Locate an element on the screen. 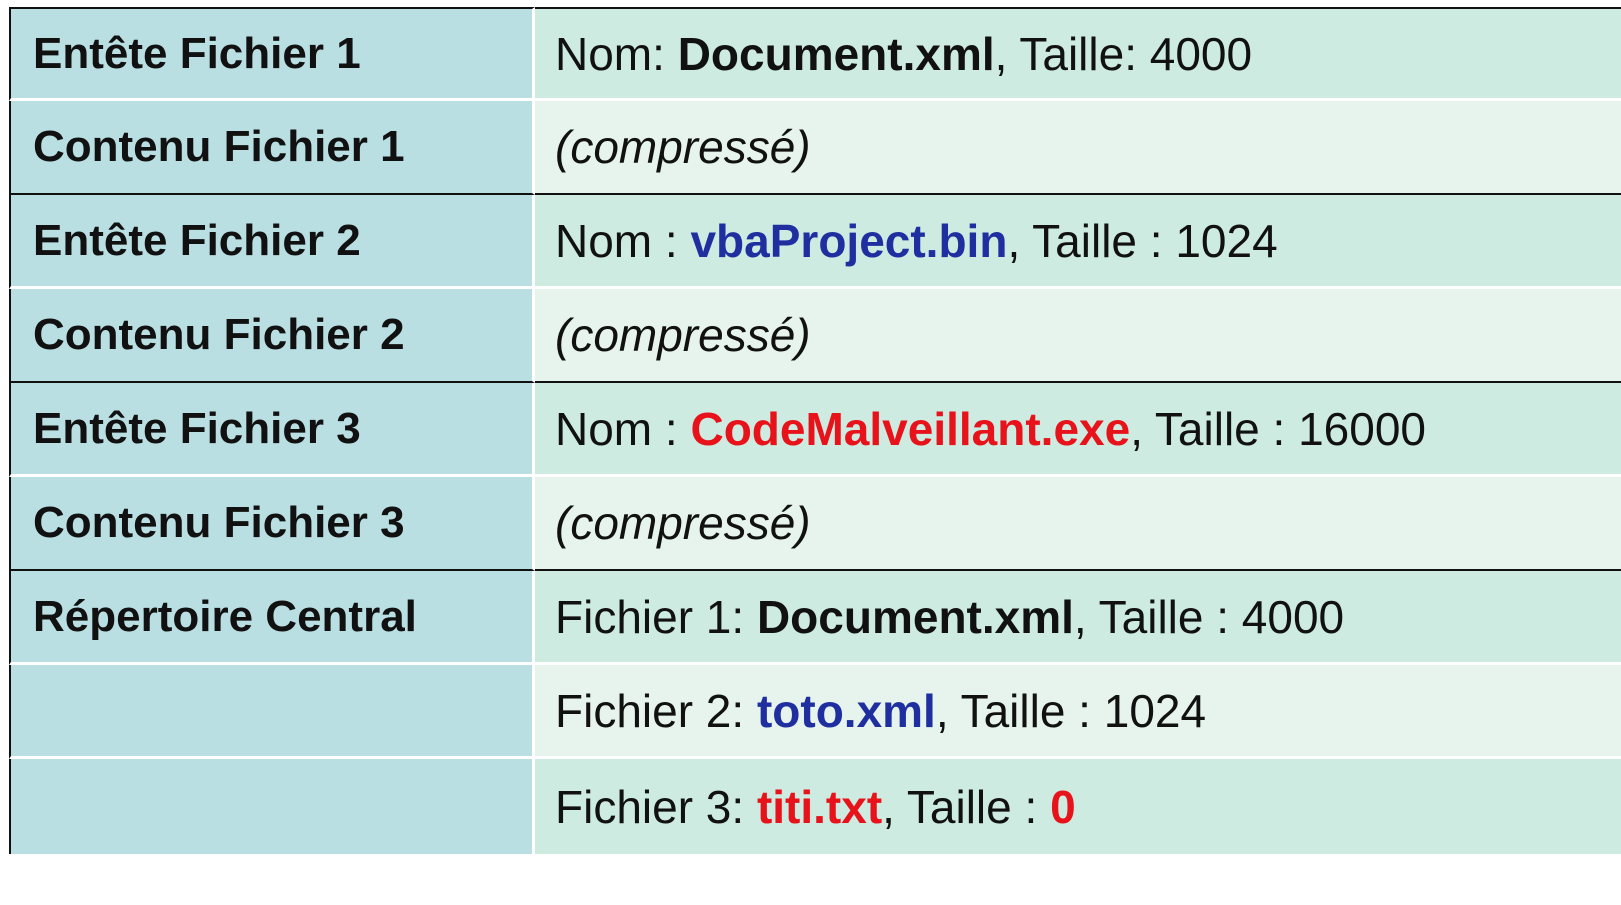 This screenshot has width=1621, height=905. file-name: titi.txt is located at coordinates (819, 806).